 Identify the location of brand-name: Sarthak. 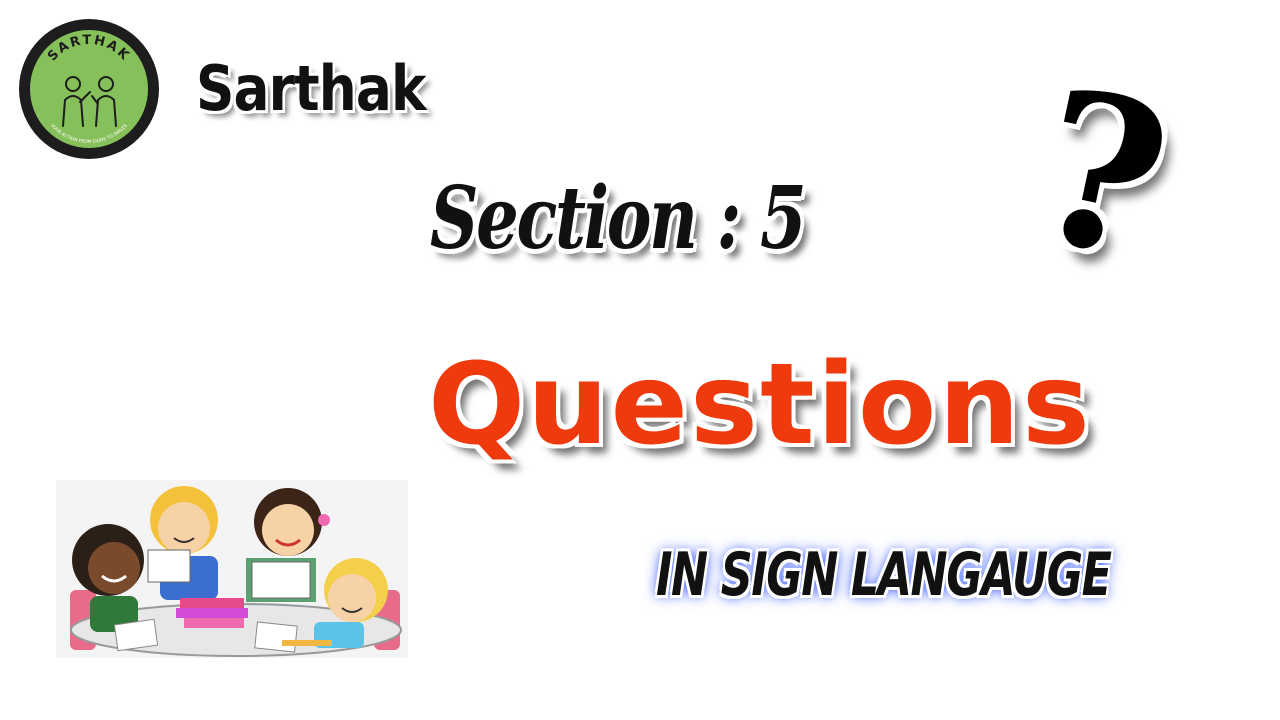
(311, 88).